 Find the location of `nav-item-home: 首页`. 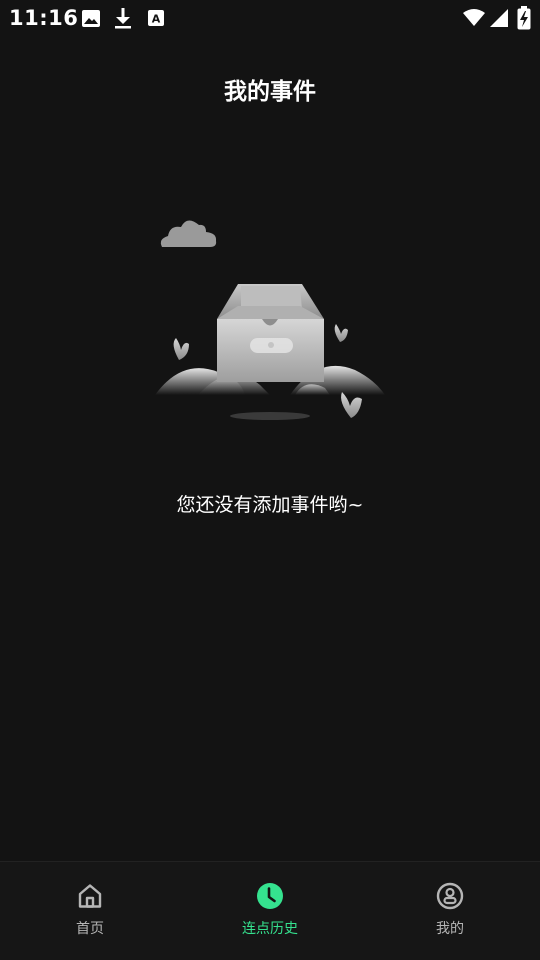

nav-item-home: 首页 is located at coordinates (90, 911).